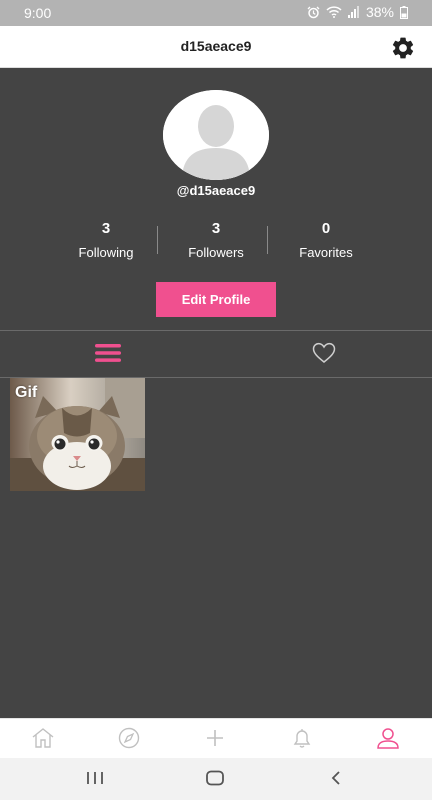  I want to click on avatar, so click(216, 135).